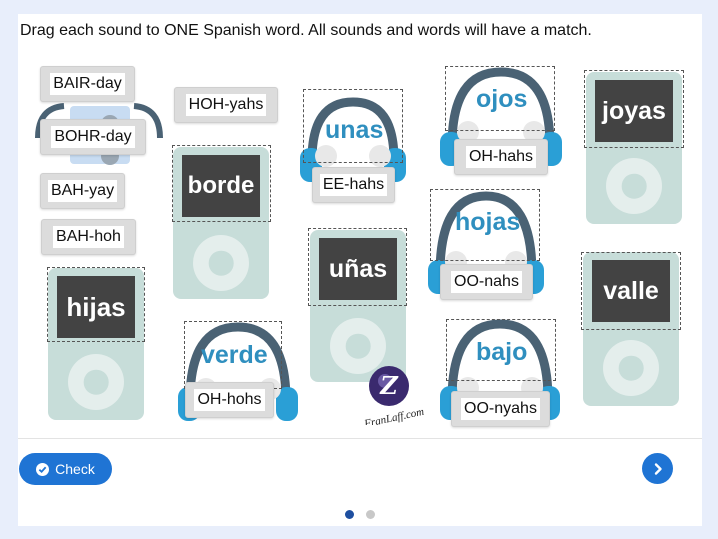 The height and width of the screenshot is (539, 718). I want to click on sound-chip-label: OO-nyahs, so click(500, 409).